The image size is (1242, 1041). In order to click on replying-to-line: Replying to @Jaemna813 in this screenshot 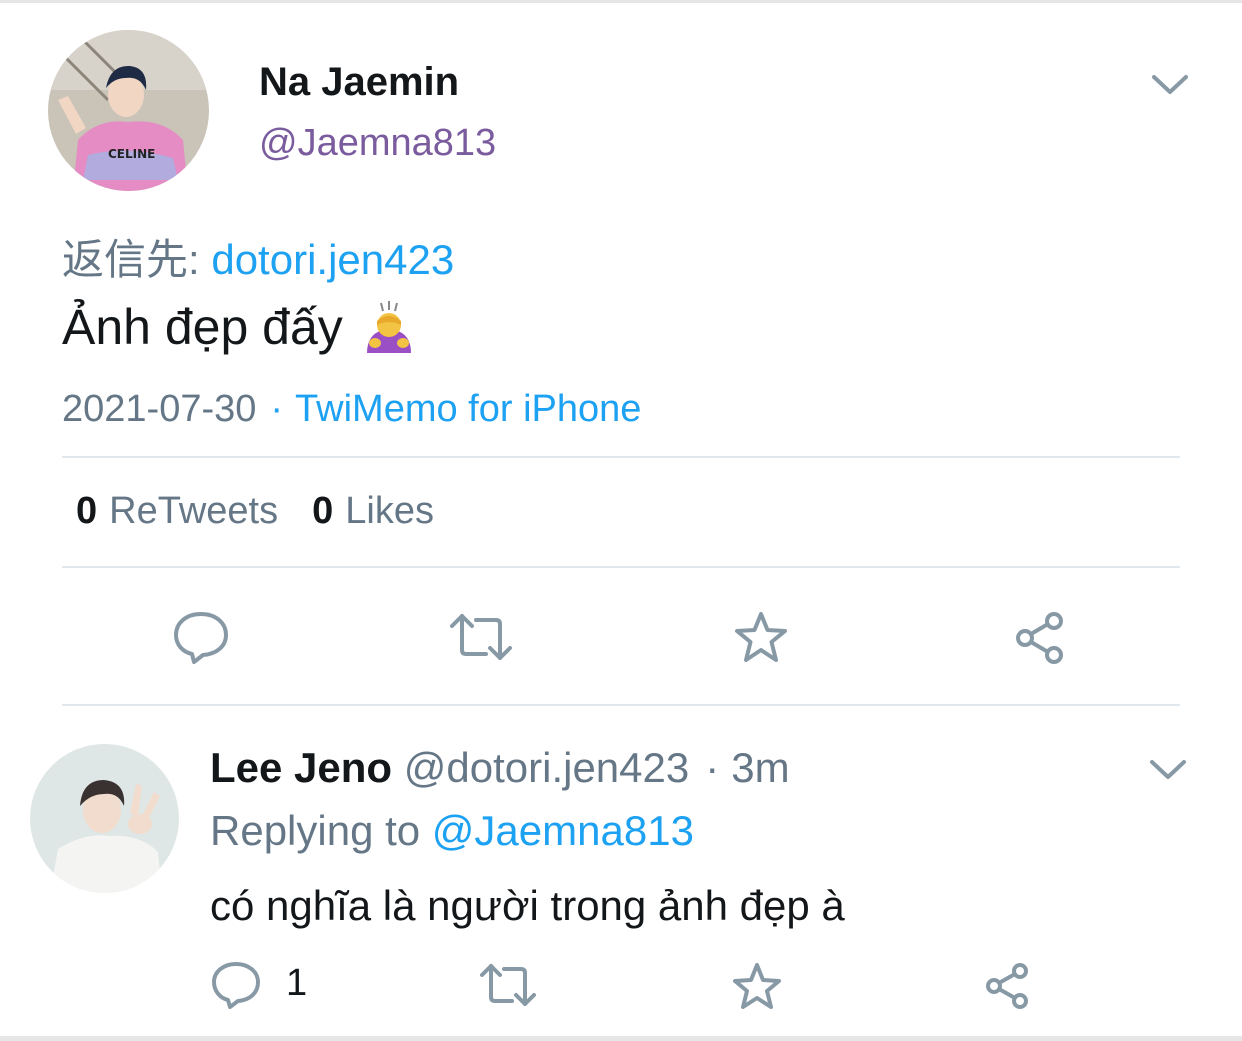, I will do `click(452, 831)`.